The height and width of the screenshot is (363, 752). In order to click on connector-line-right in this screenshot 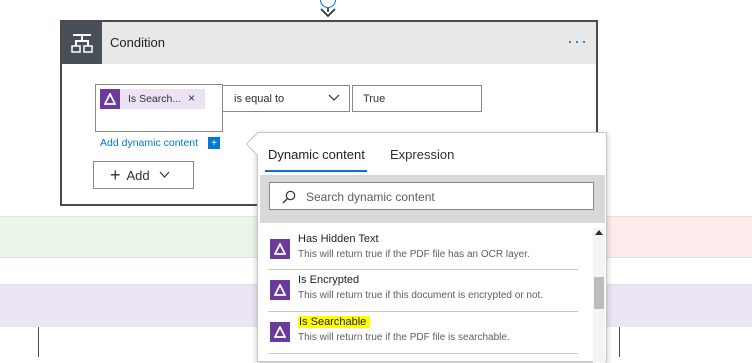, I will do `click(619, 342)`.